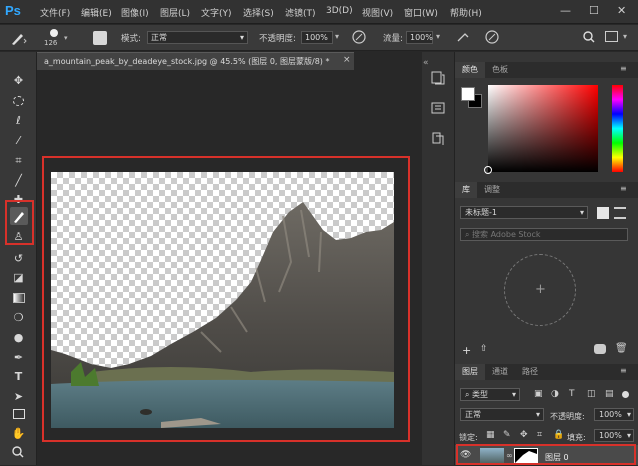  Describe the element at coordinates (539, 435) in the screenshot. I see `lock-artboard-icon: ⌗` at that location.